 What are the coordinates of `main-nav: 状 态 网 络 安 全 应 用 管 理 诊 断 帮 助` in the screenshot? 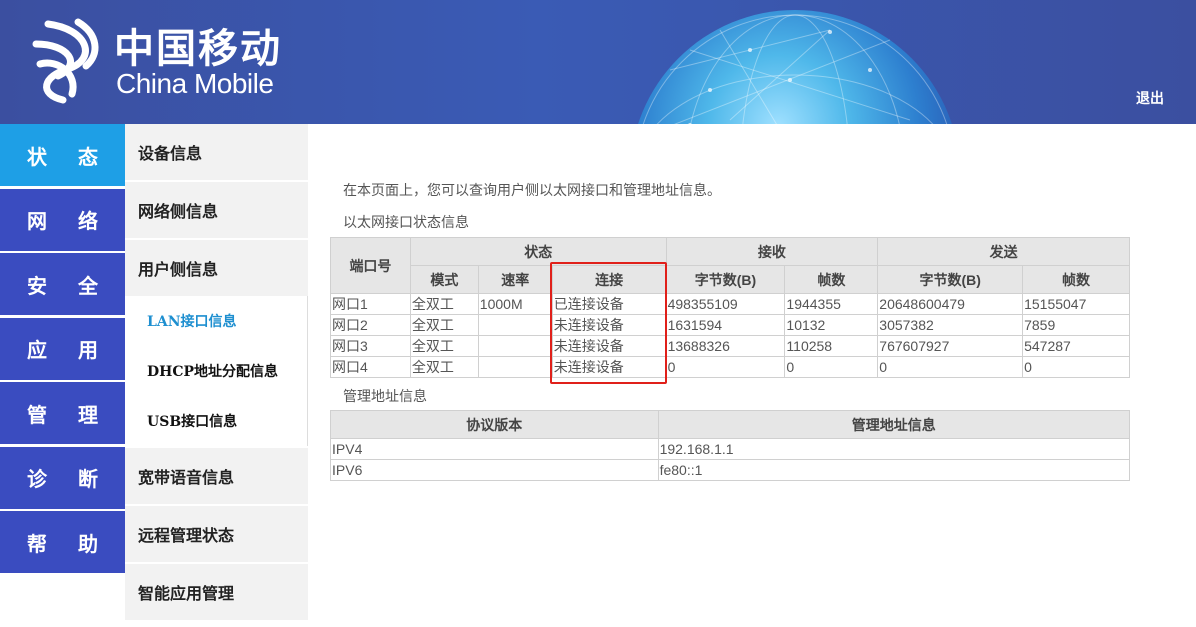 It's located at (62, 350).